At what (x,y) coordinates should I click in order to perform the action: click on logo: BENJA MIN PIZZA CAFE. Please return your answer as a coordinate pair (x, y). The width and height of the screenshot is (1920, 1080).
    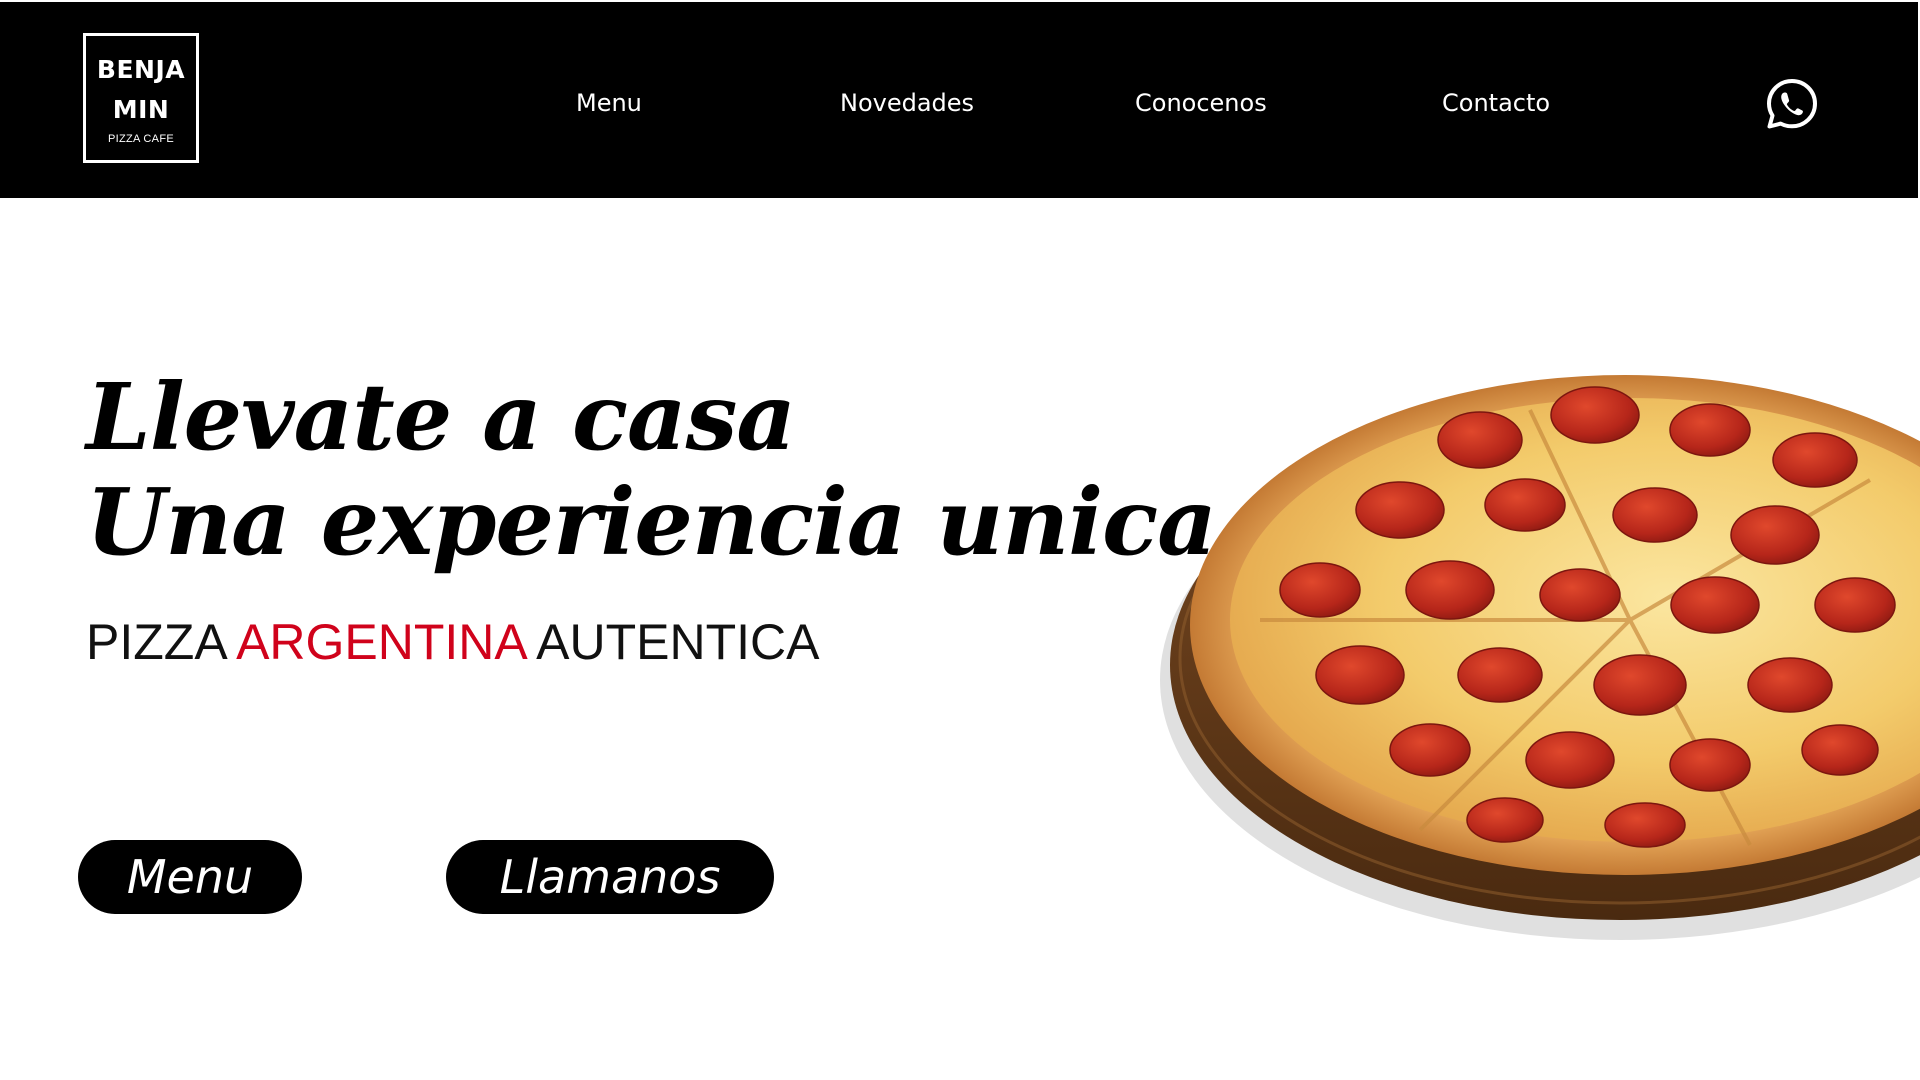
    Looking at the image, I should click on (141, 98).